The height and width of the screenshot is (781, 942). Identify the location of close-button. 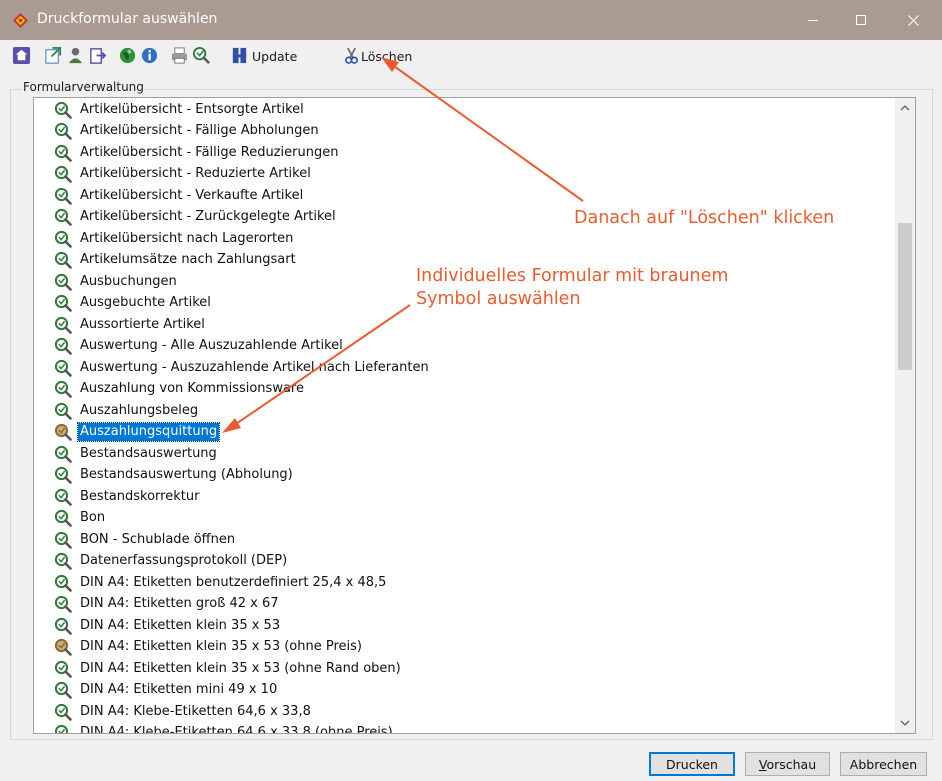
(913, 20).